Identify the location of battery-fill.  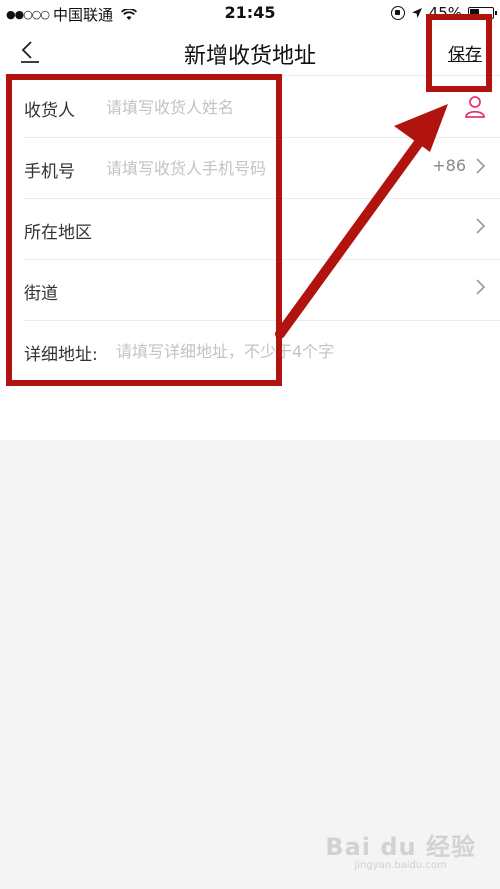
(475, 13).